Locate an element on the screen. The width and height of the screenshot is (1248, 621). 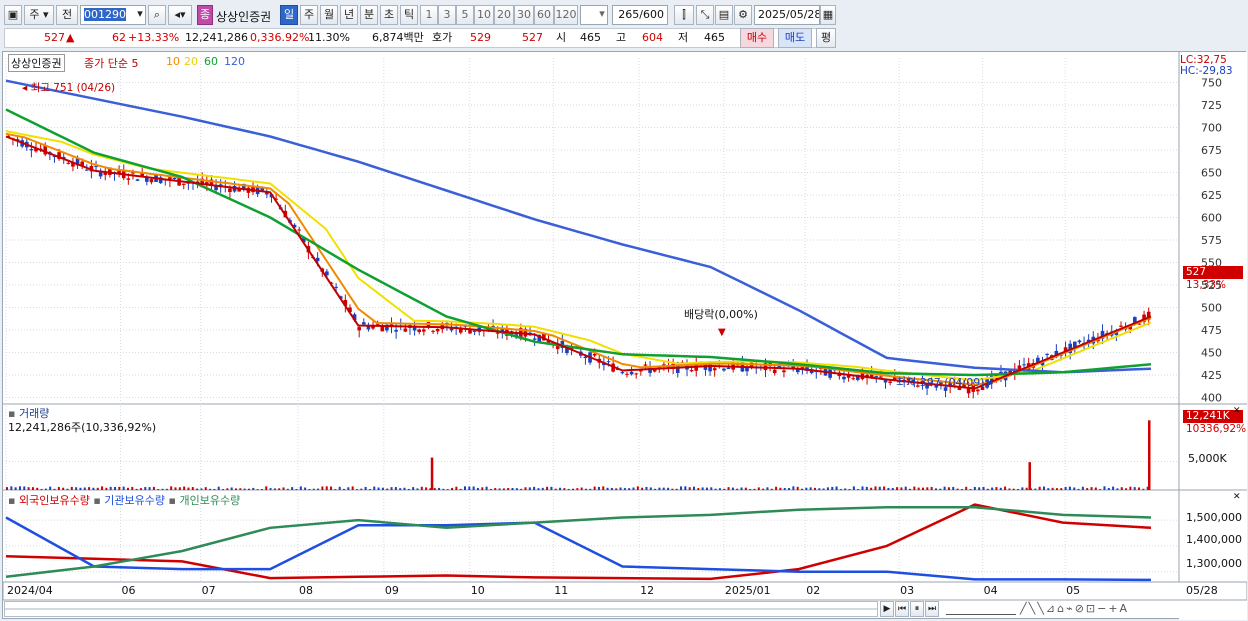
interval-120: 120 is located at coordinates (566, 15).